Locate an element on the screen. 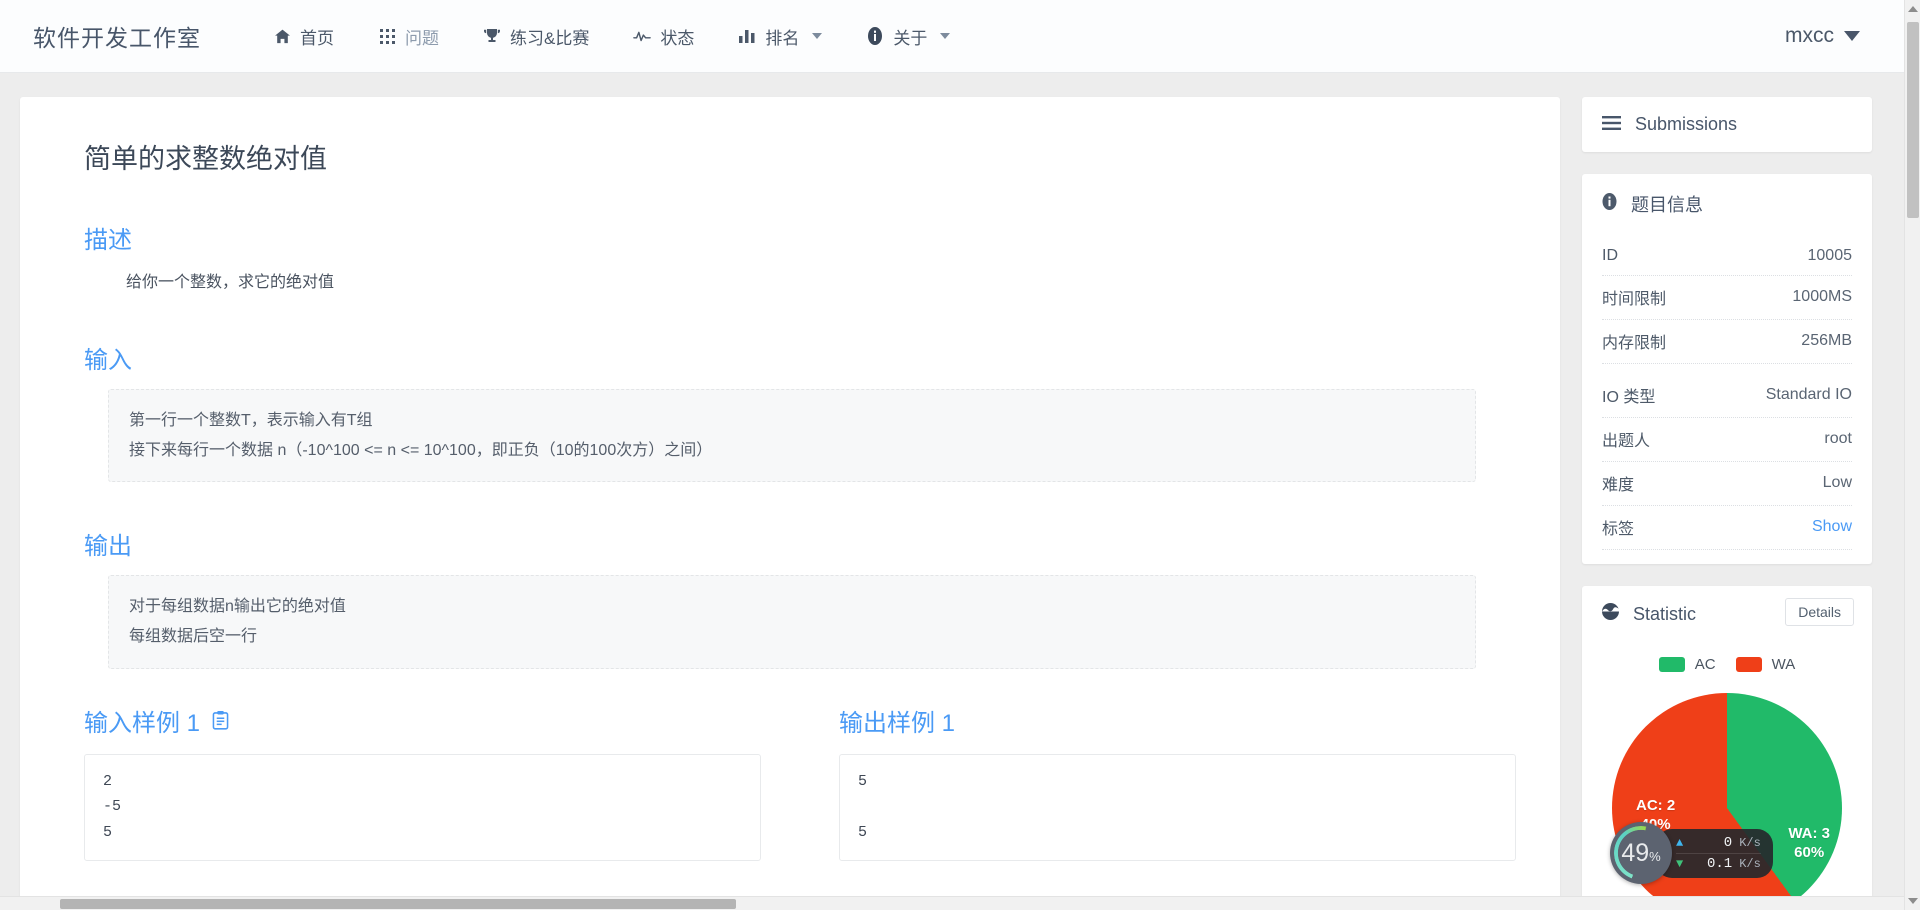 The image size is (1920, 910). nav-label-about: 关于 is located at coordinates (910, 38).